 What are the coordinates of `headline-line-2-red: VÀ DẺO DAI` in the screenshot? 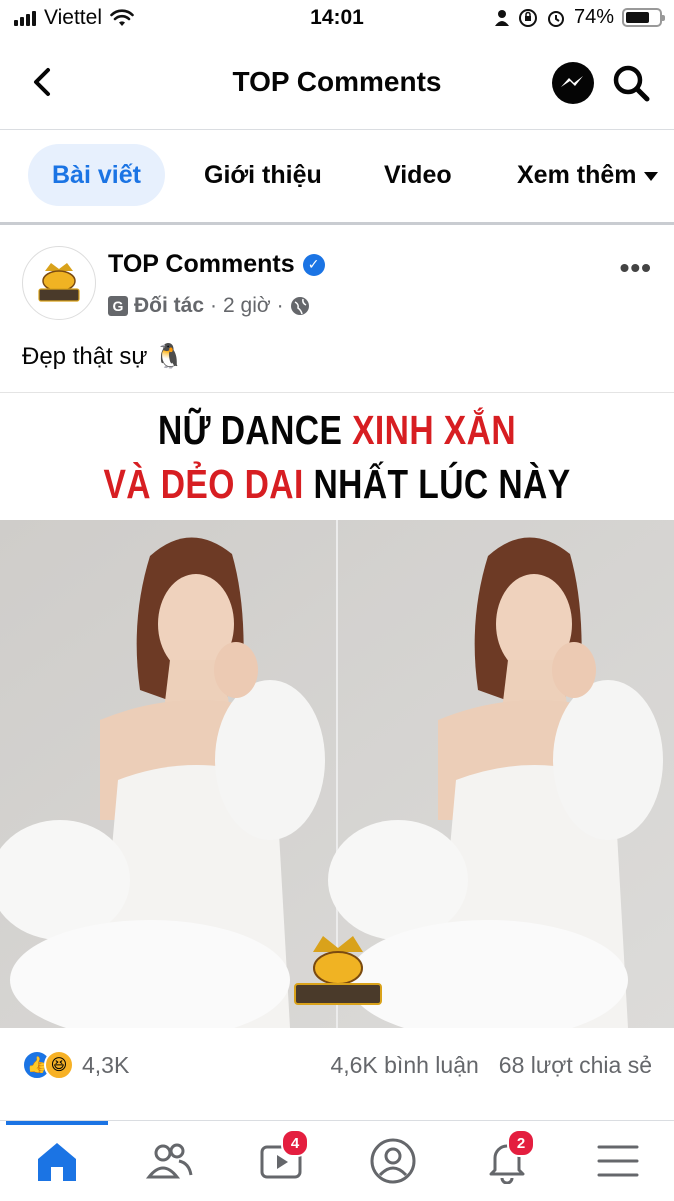 It's located at (203, 484).